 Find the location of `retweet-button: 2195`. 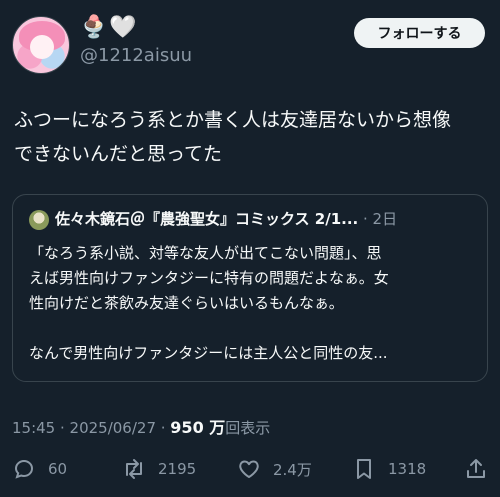

retweet-button: 2195 is located at coordinates (159, 469).